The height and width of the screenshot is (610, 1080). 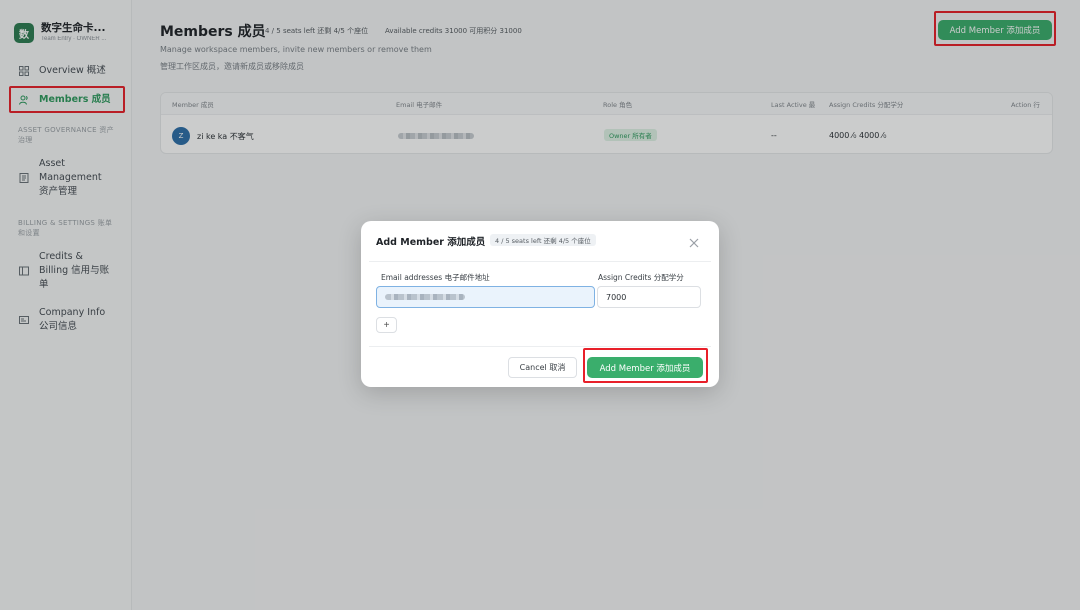 What do you see at coordinates (540, 346) in the screenshot?
I see `dialog-footer-divider` at bounding box center [540, 346].